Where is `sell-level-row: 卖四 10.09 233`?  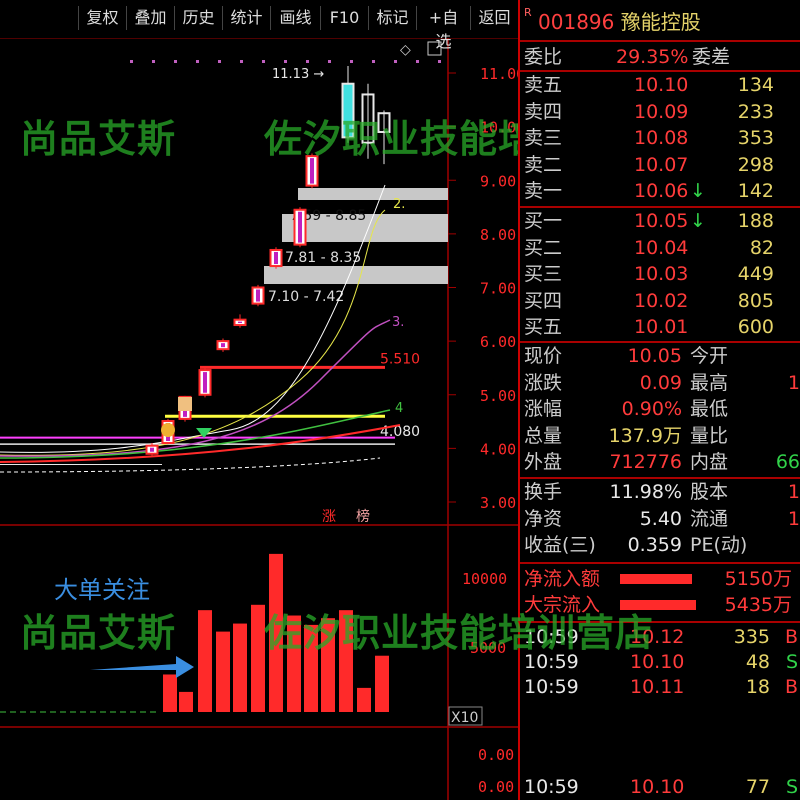 sell-level-row: 卖四 10.09 233 is located at coordinates (662, 112).